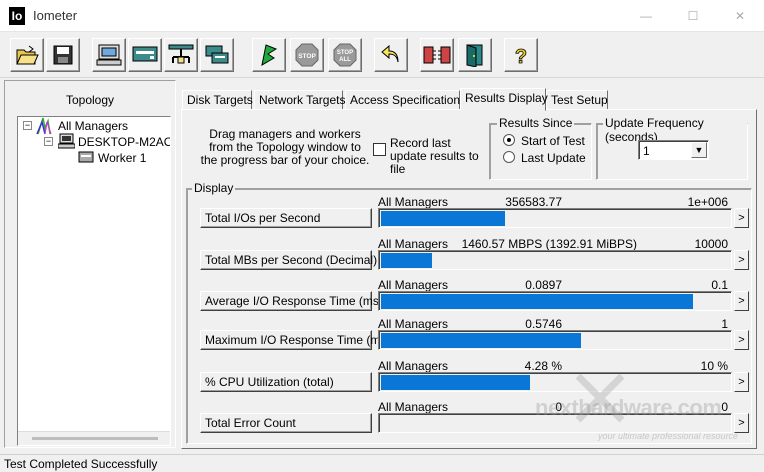 The width and height of the screenshot is (764, 472). I want to click on help-question-icon: ?, so click(520, 56).